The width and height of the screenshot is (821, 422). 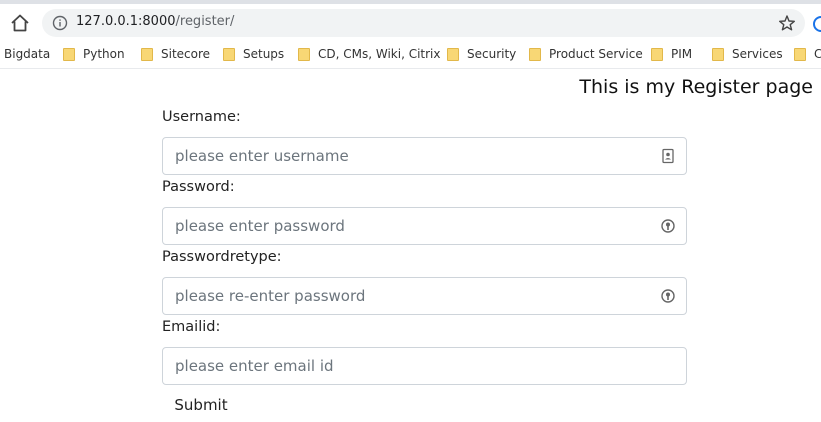 I want to click on bookmark-label: Product Service, so click(x=596, y=54).